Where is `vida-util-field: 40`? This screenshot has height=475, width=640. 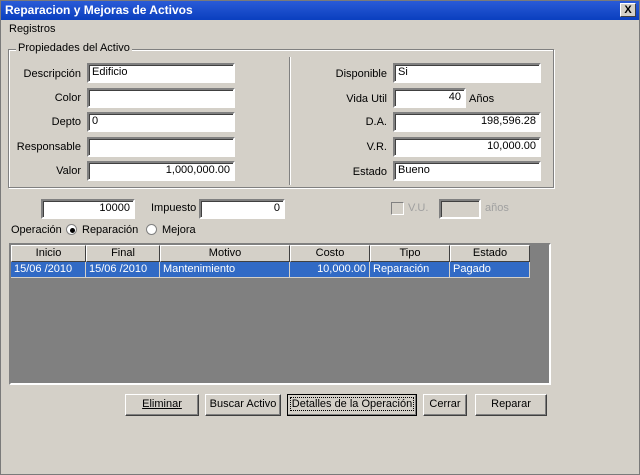
vida-util-field: 40 is located at coordinates (429, 98).